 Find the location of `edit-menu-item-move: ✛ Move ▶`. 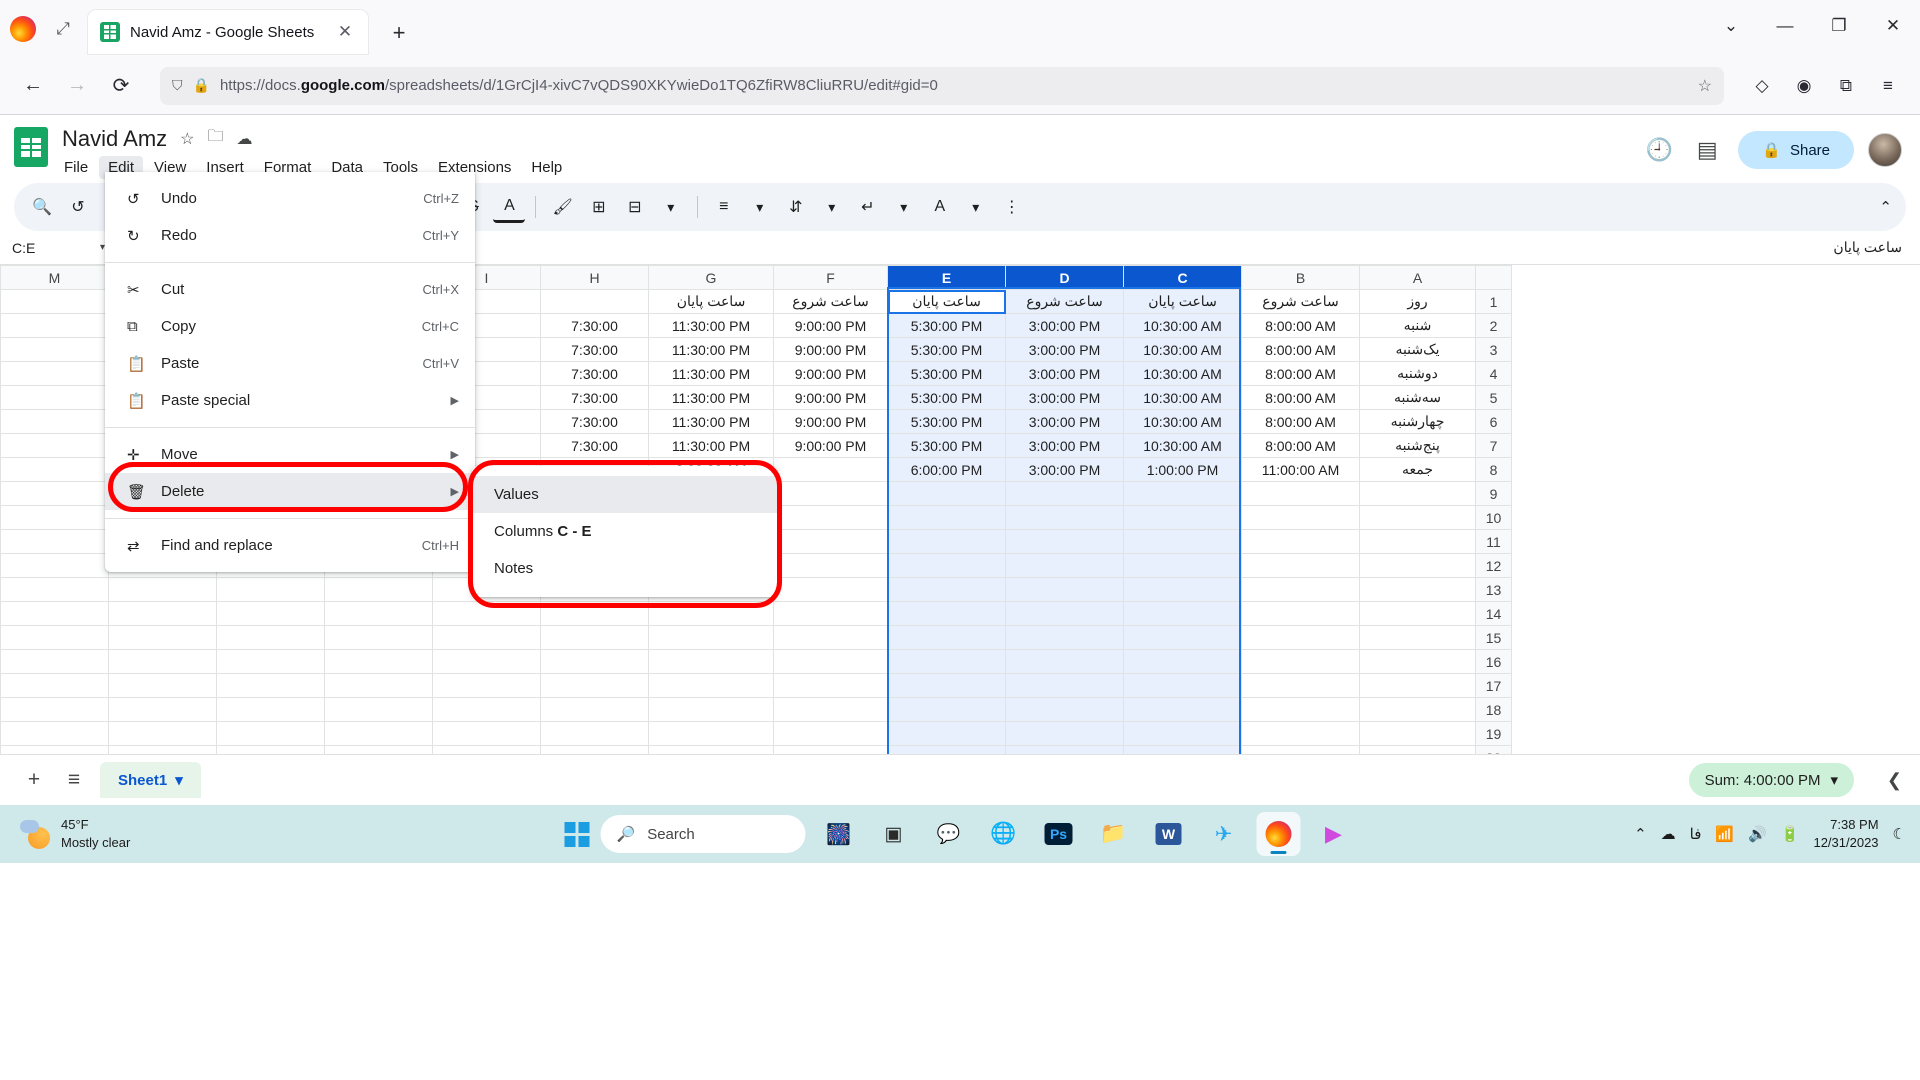

edit-menu-item-move: ✛ Move ▶ is located at coordinates (290, 454).